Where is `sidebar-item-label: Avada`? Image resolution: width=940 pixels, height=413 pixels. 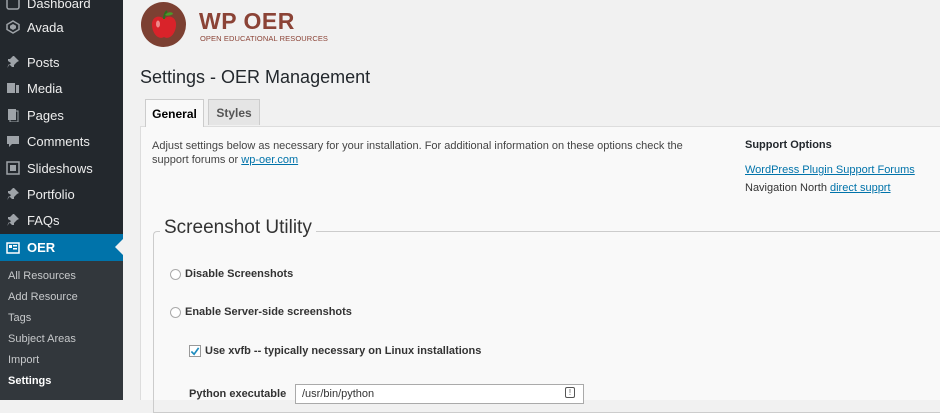
sidebar-item-label: Avada is located at coordinates (45, 27).